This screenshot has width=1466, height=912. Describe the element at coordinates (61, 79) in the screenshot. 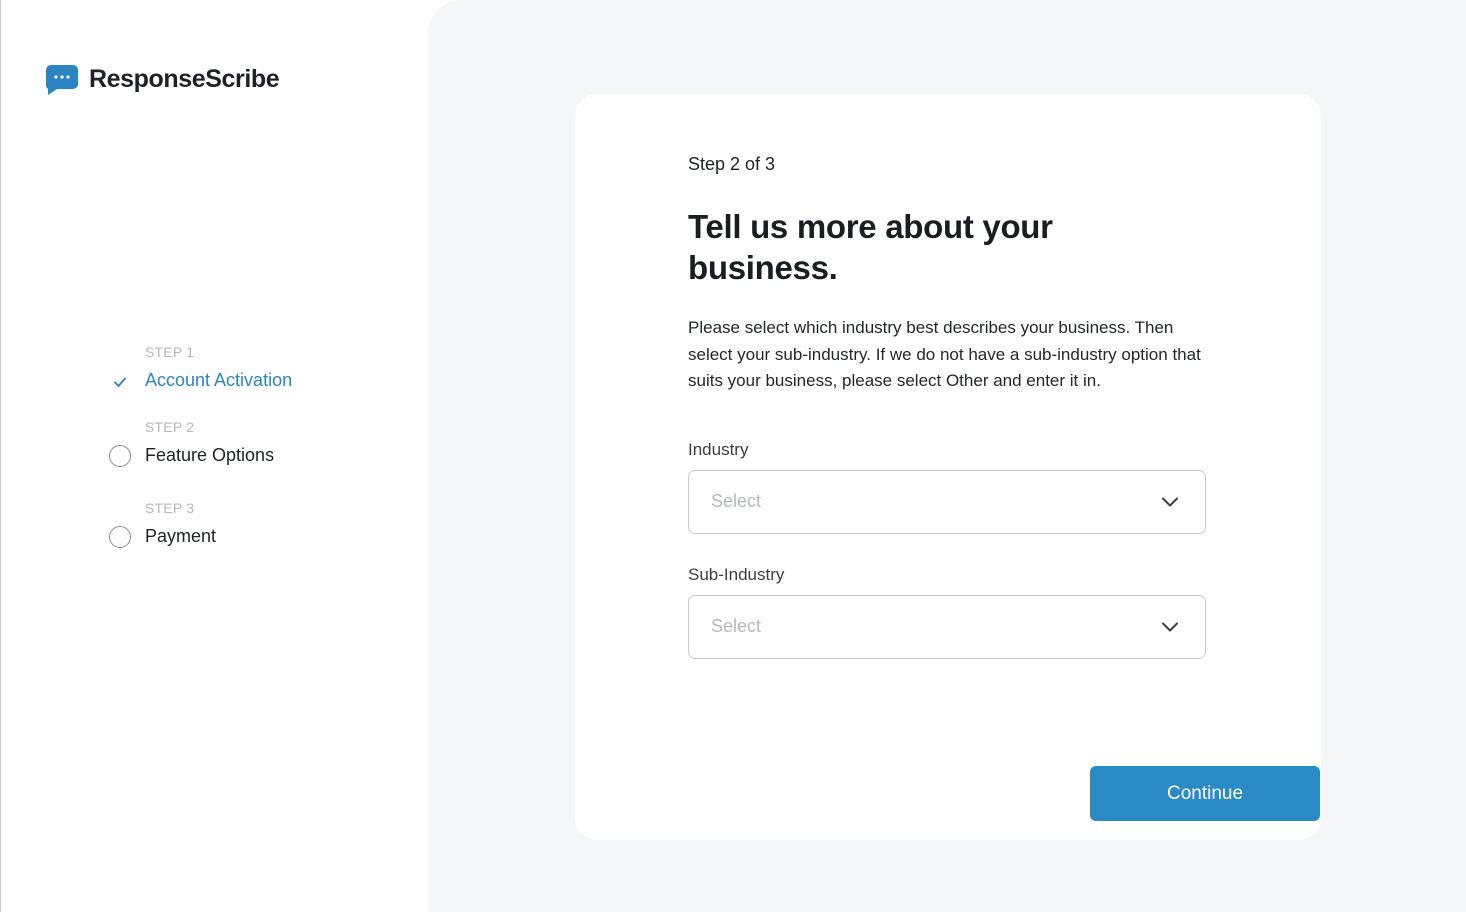

I see `chat-bubble-icon` at that location.